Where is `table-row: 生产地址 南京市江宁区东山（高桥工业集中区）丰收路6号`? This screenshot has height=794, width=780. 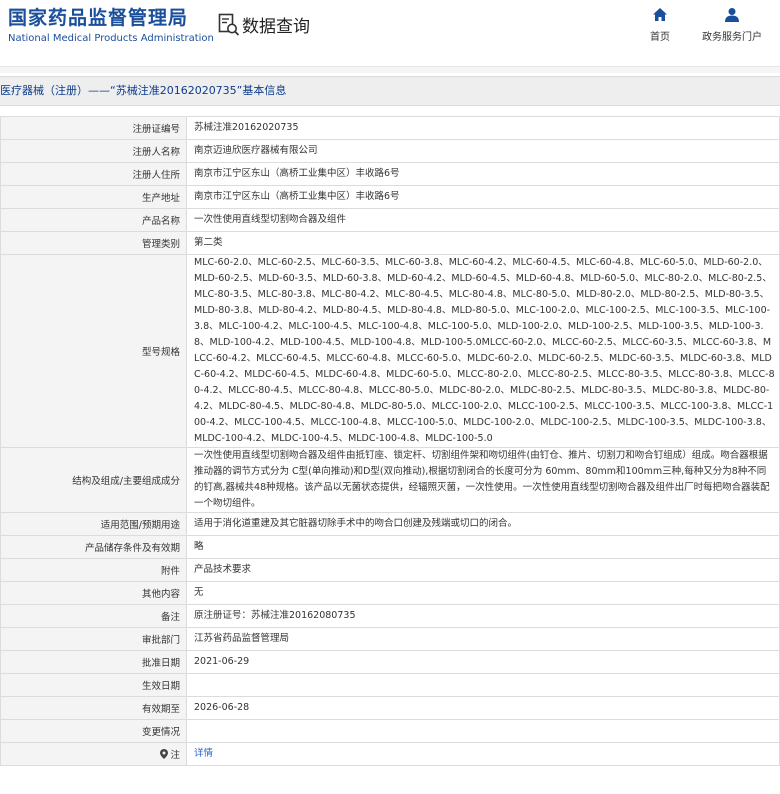
table-row: 生产地址 南京市江宁区东山（高桥工业集中区）丰收路6号 is located at coordinates (390, 197).